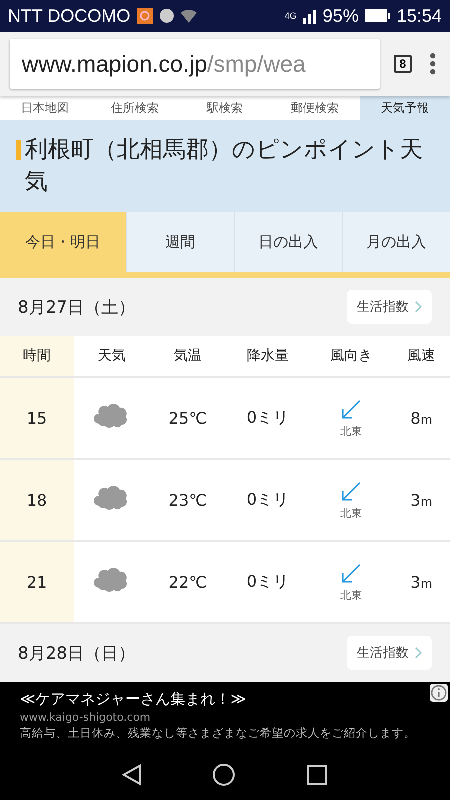  I want to click on column-header: 風速, so click(421, 356).